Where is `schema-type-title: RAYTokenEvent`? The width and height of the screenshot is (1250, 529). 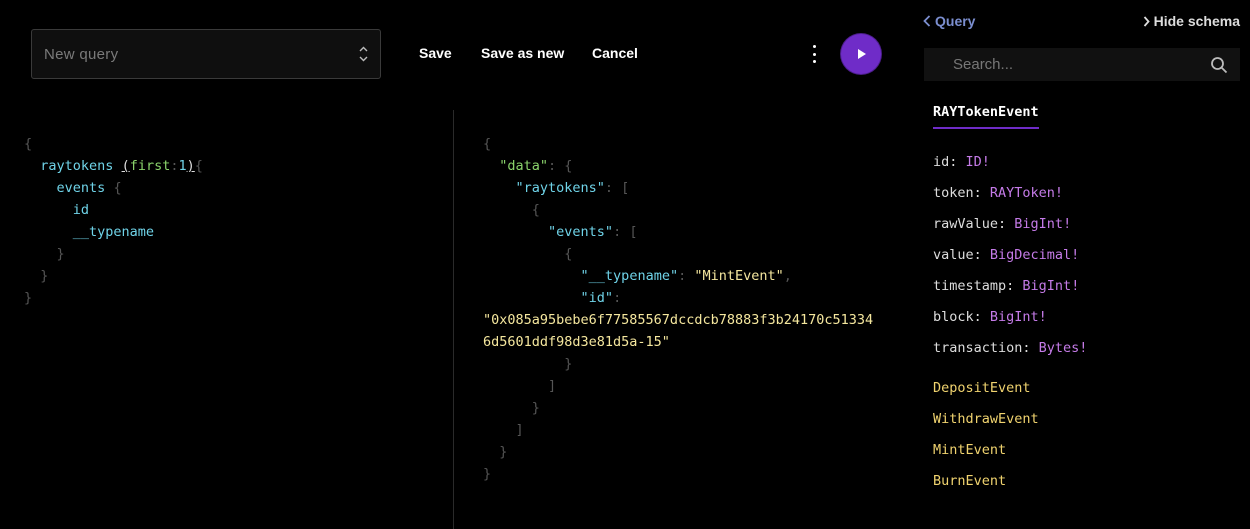 schema-type-title: RAYTokenEvent is located at coordinates (986, 116).